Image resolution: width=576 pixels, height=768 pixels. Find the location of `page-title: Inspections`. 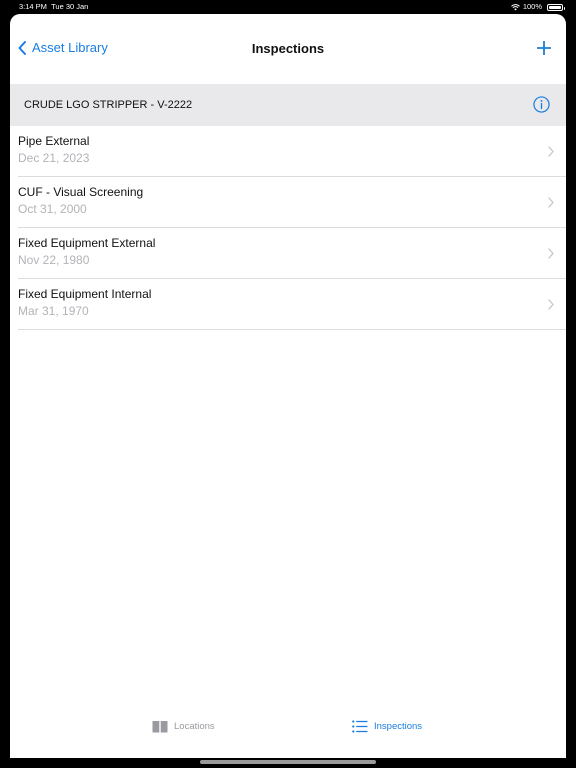

page-title: Inspections is located at coordinates (288, 48).